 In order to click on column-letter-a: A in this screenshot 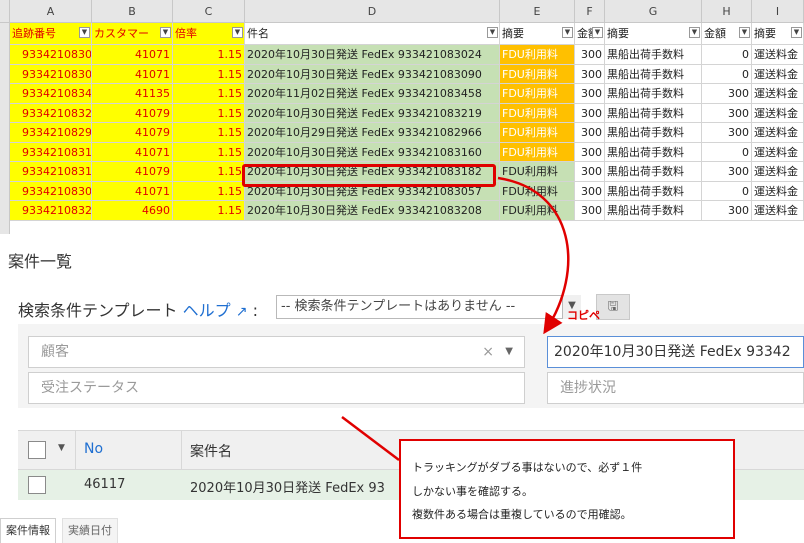, I will do `click(51, 11)`.